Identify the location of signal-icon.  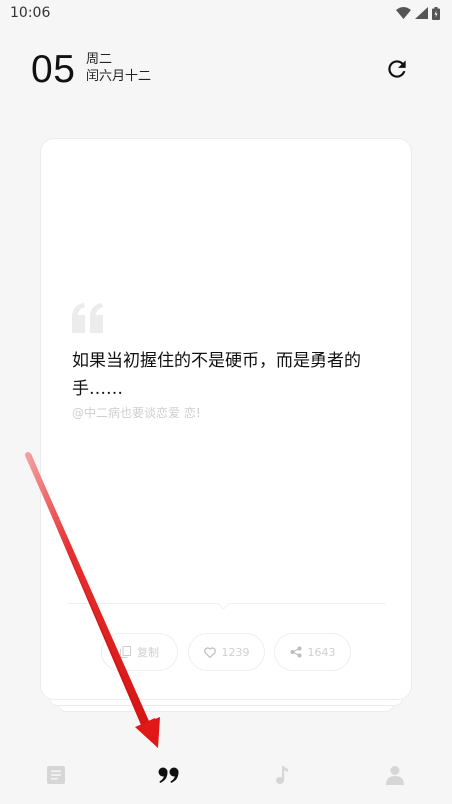
(421, 13).